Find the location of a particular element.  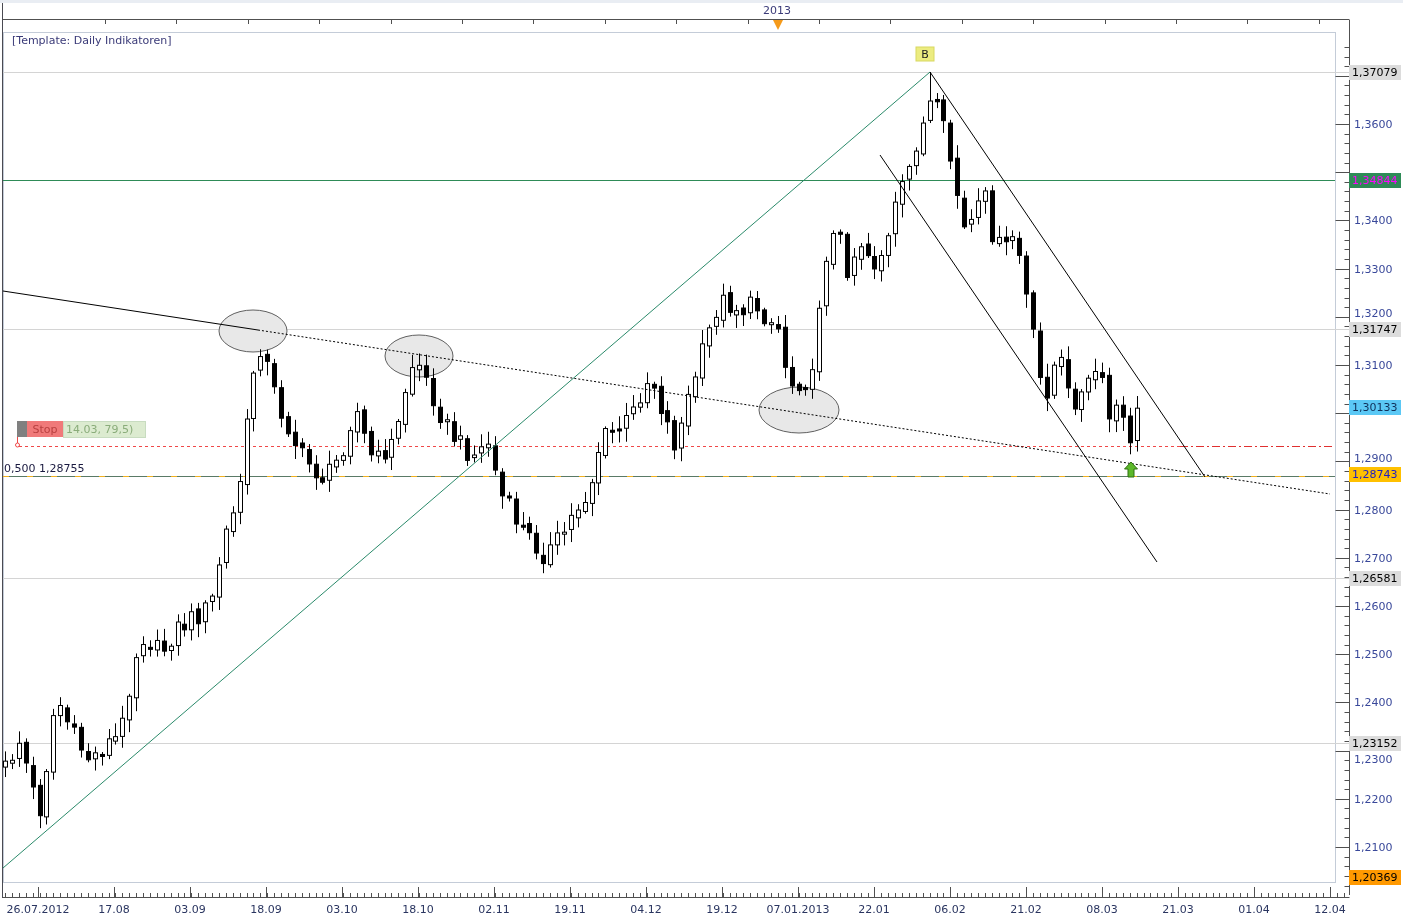

price-axis-label: 1,3600 is located at coordinates (1373, 124).